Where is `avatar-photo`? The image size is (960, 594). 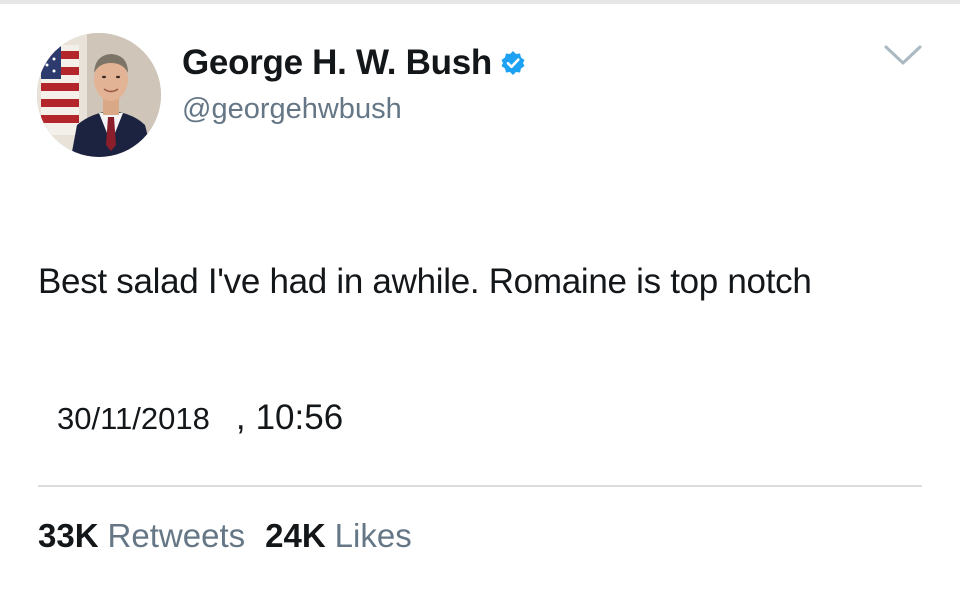 avatar-photo is located at coordinates (99, 95).